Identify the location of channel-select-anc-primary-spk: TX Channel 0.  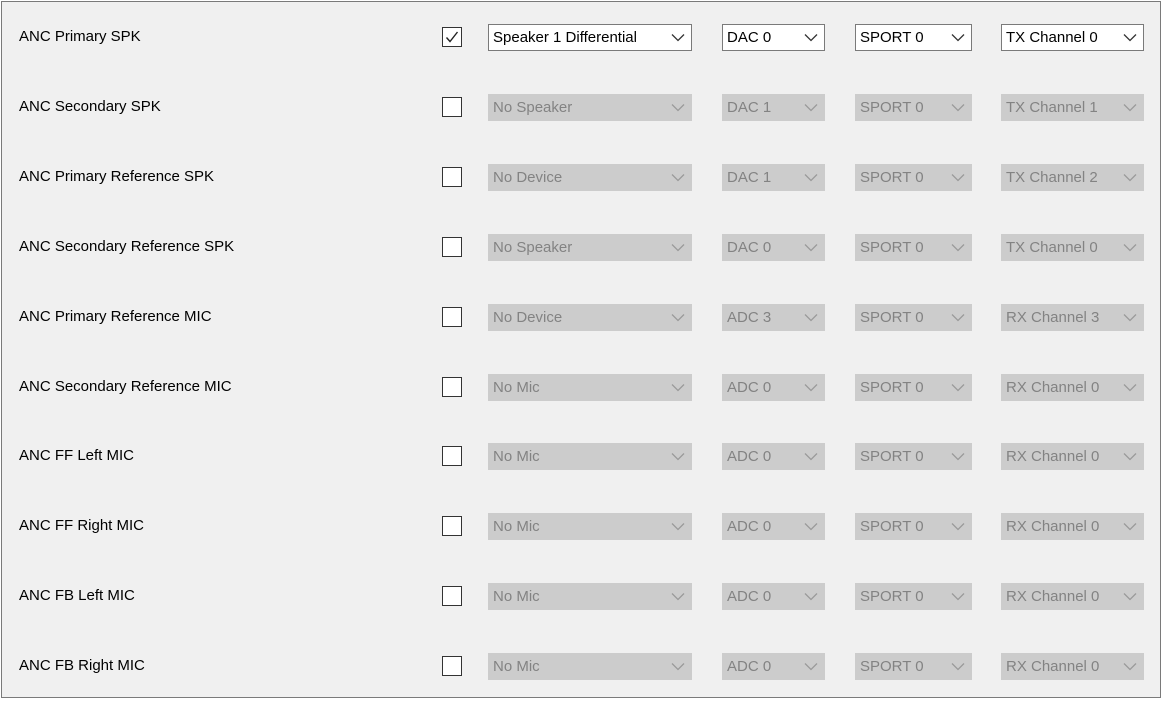
(1072, 37).